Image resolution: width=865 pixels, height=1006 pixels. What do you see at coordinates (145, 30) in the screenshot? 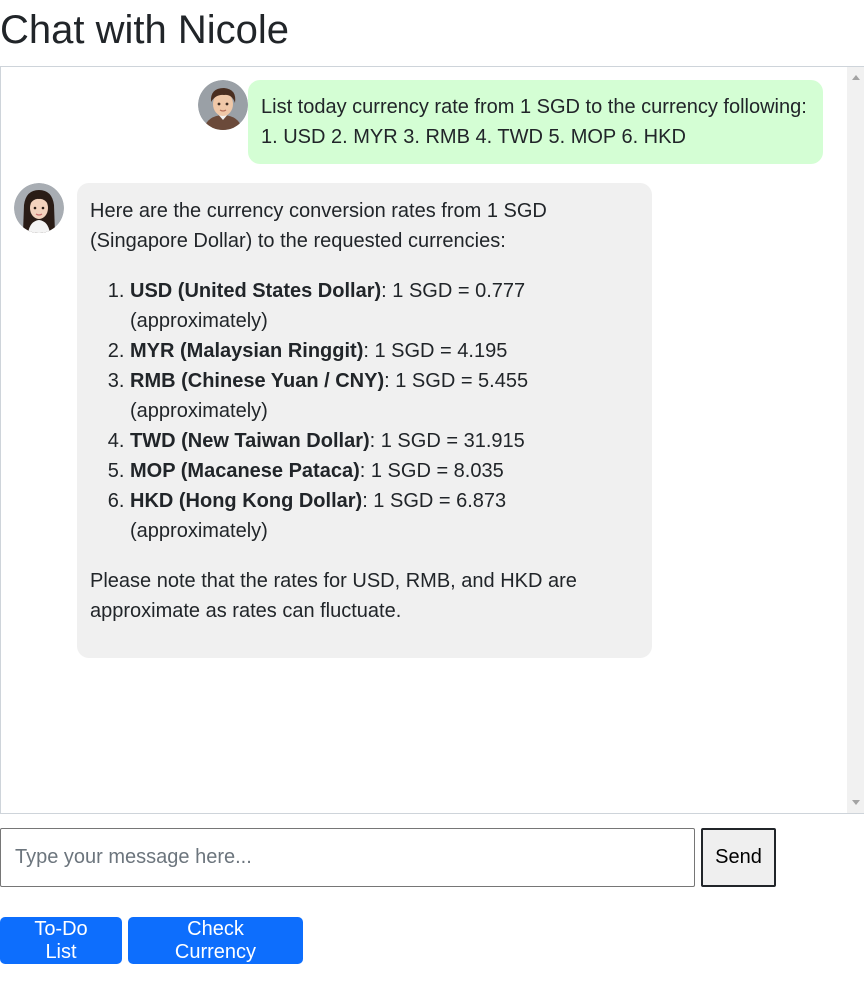
I see `page-title: Chat with Nicole` at bounding box center [145, 30].